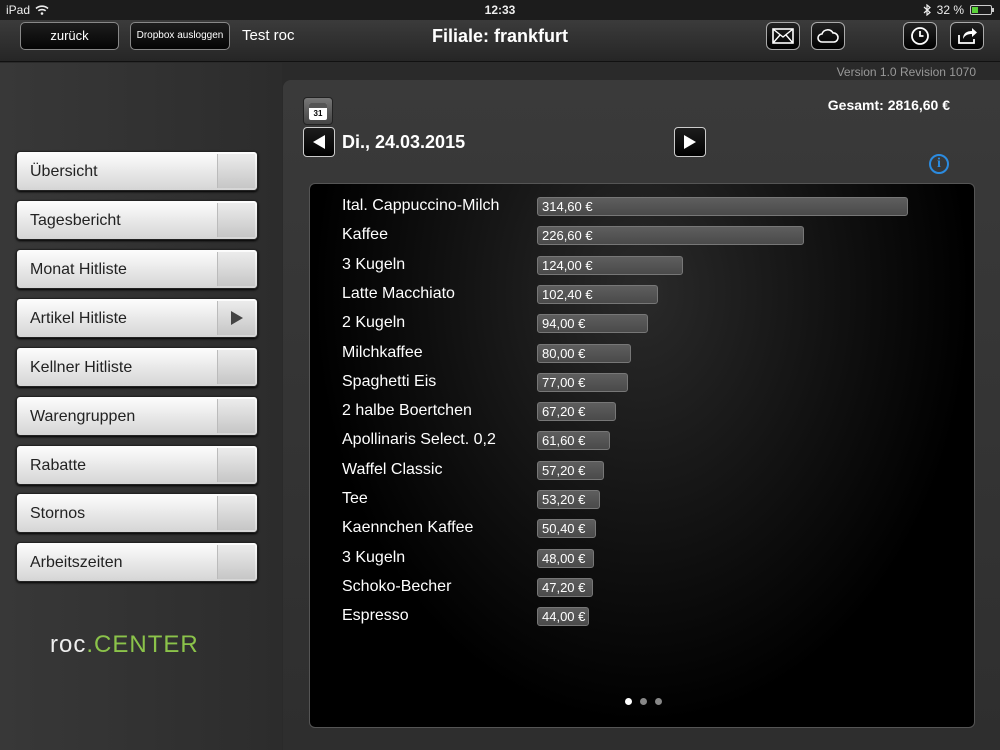  I want to click on article-name: 2 Kugeln, so click(374, 323).